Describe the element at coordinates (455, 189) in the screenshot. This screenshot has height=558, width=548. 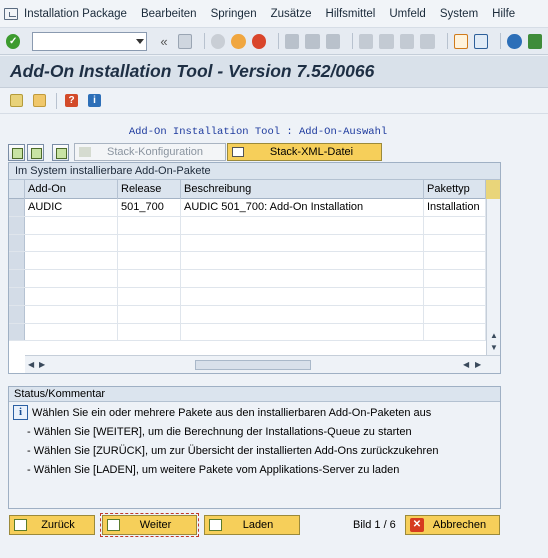
I see `header-pakettyp: Pakettyp` at that location.